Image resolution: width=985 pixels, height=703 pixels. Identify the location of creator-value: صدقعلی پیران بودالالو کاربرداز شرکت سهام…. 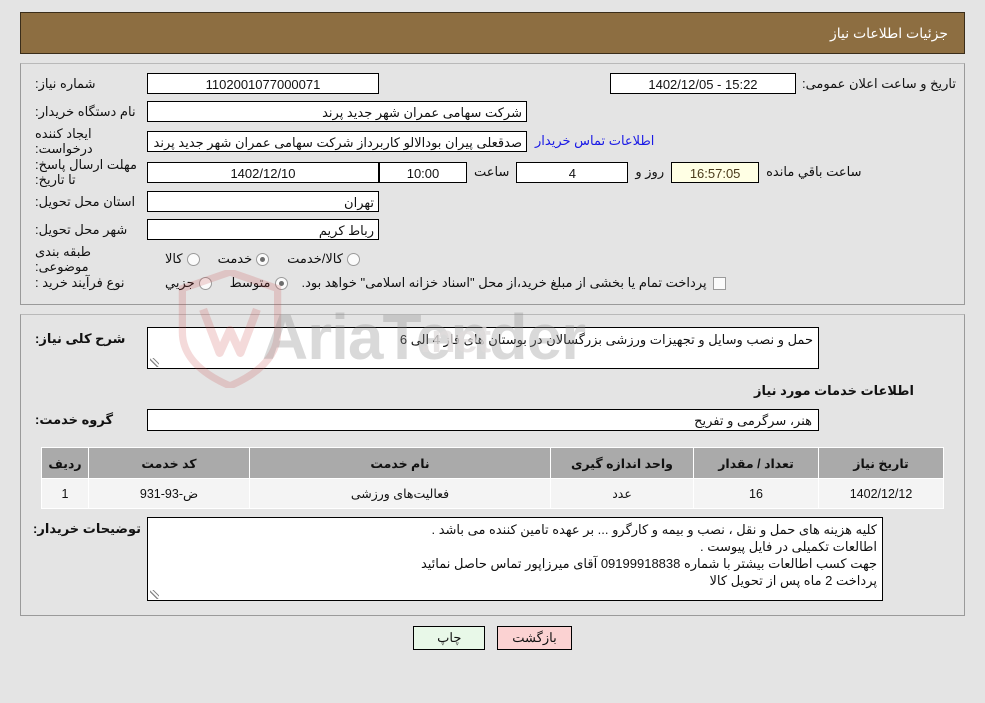
(337, 141).